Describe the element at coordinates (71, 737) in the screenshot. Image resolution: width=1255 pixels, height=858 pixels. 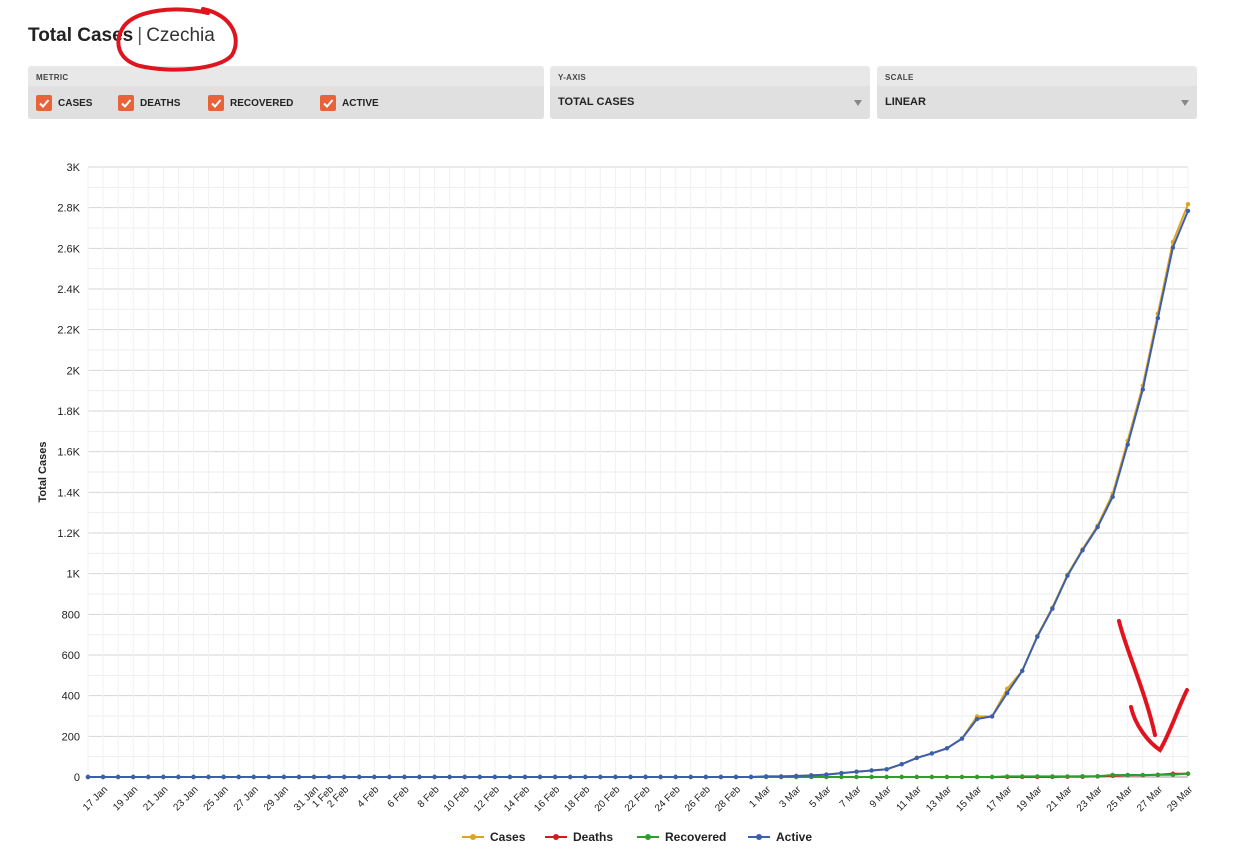
I see `y-tick-label: 200` at that location.